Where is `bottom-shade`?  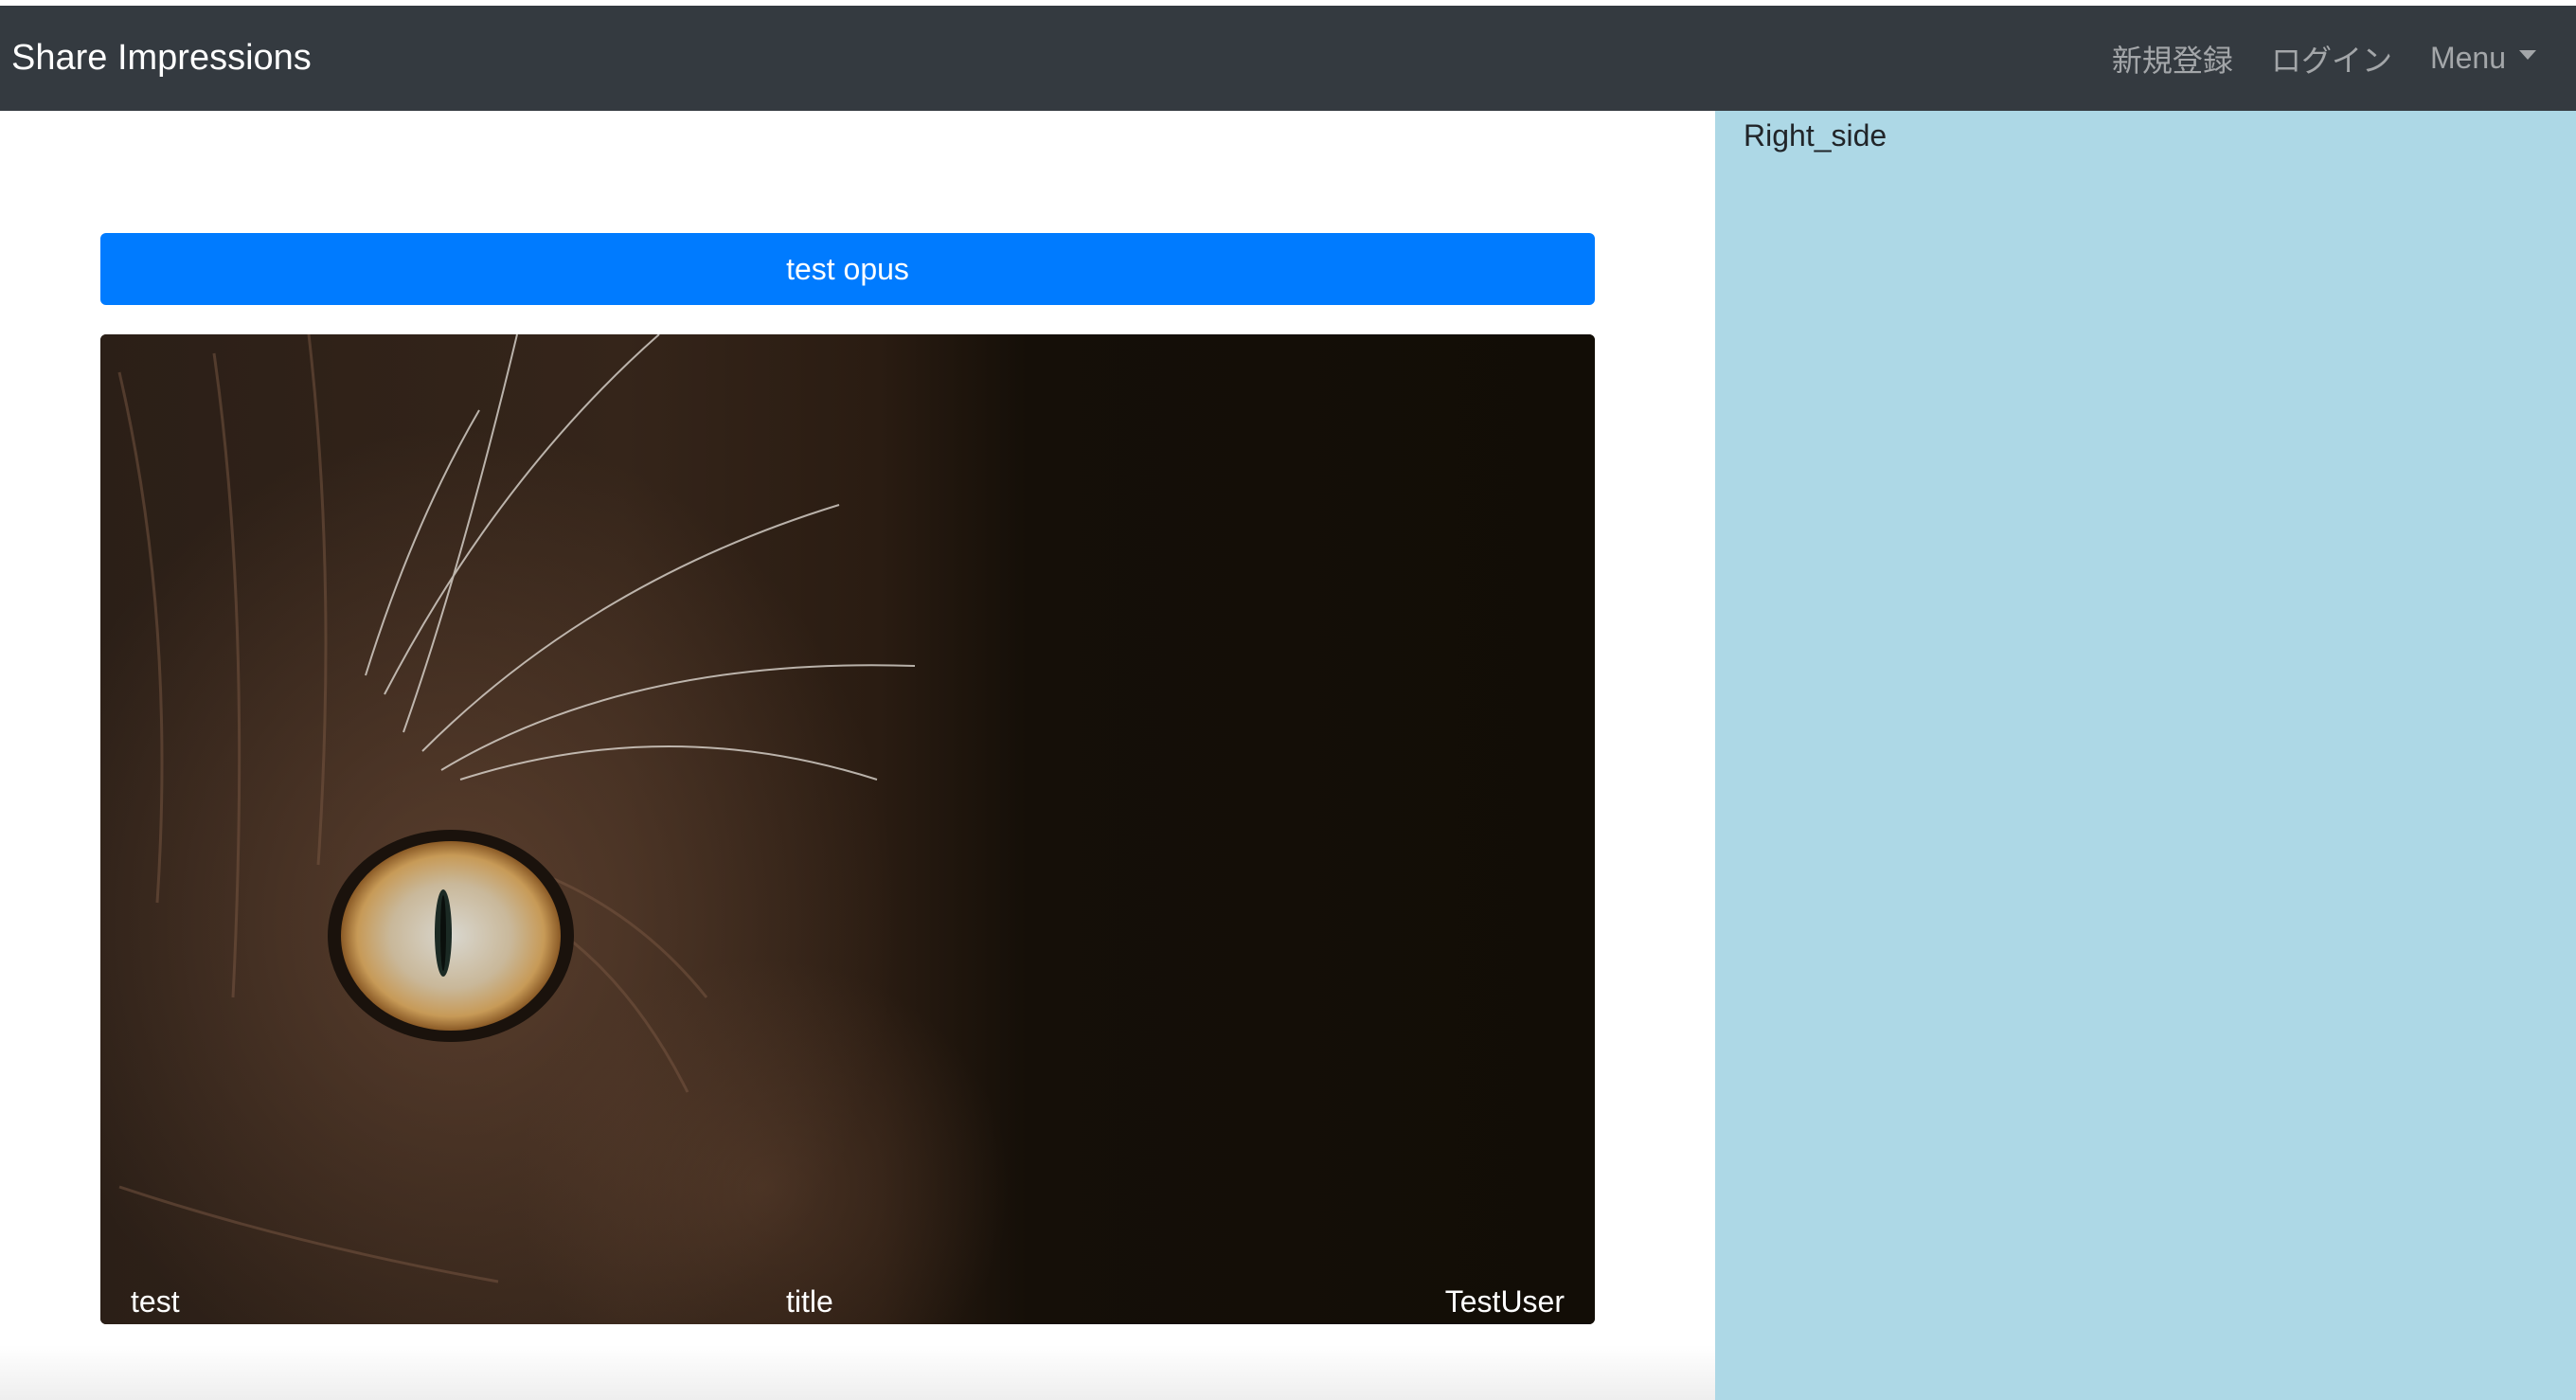
bottom-shade is located at coordinates (857, 1372).